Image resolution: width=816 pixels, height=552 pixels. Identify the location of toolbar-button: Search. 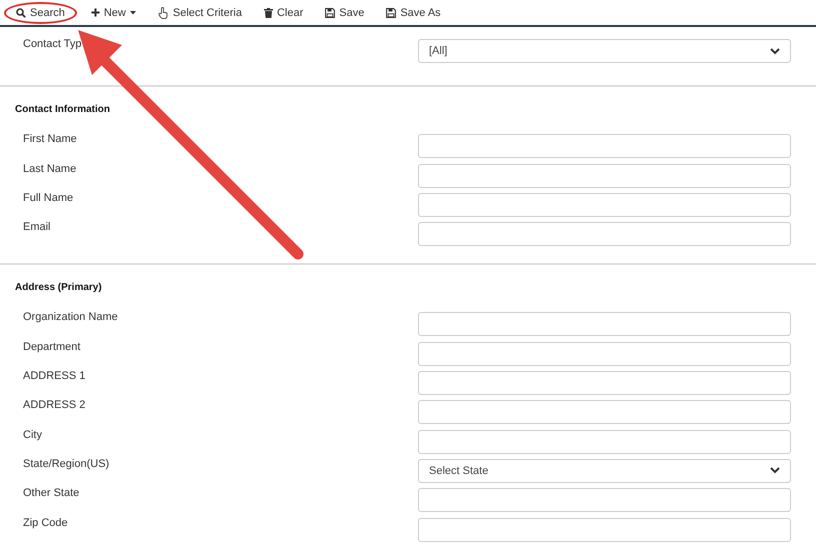
(40, 13).